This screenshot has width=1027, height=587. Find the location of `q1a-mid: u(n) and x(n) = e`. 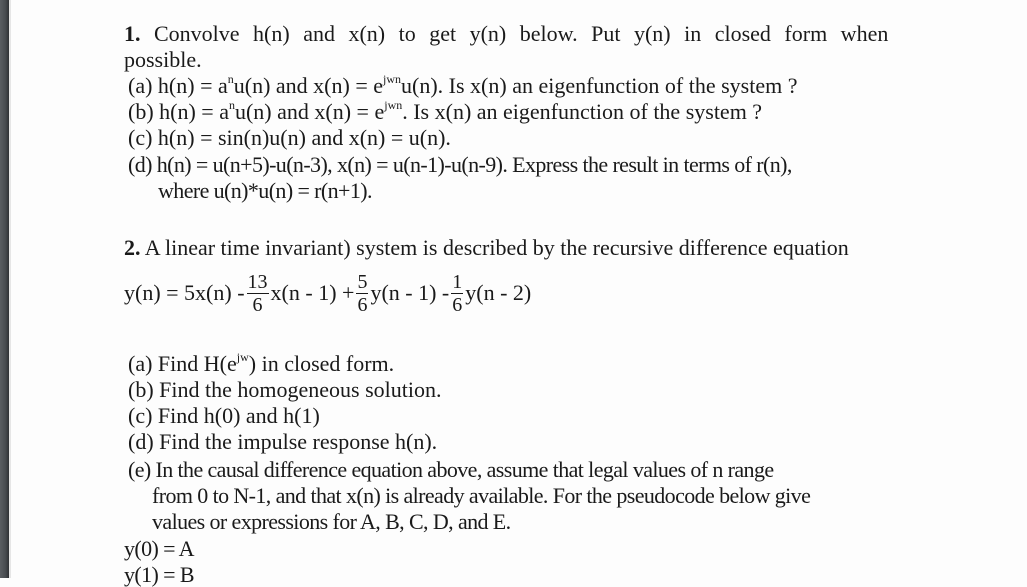

q1a-mid: u(n) and x(n) = e is located at coordinates (308, 85).